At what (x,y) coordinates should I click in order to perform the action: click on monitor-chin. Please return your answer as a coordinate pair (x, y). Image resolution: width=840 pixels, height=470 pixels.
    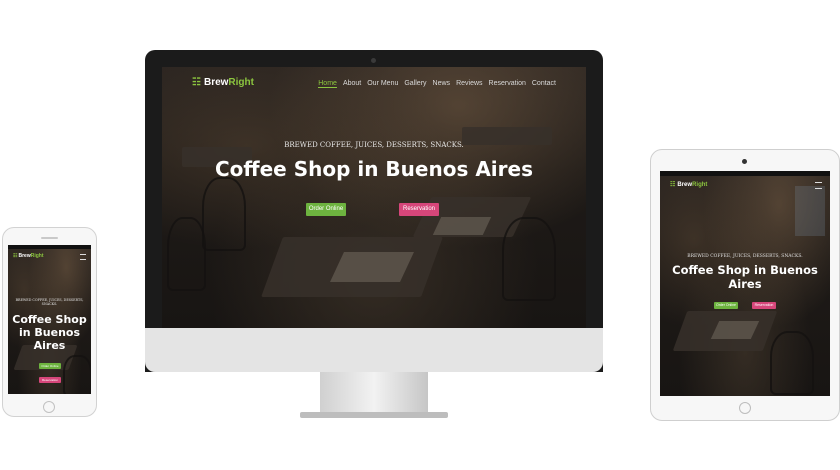
    Looking at the image, I should click on (374, 350).